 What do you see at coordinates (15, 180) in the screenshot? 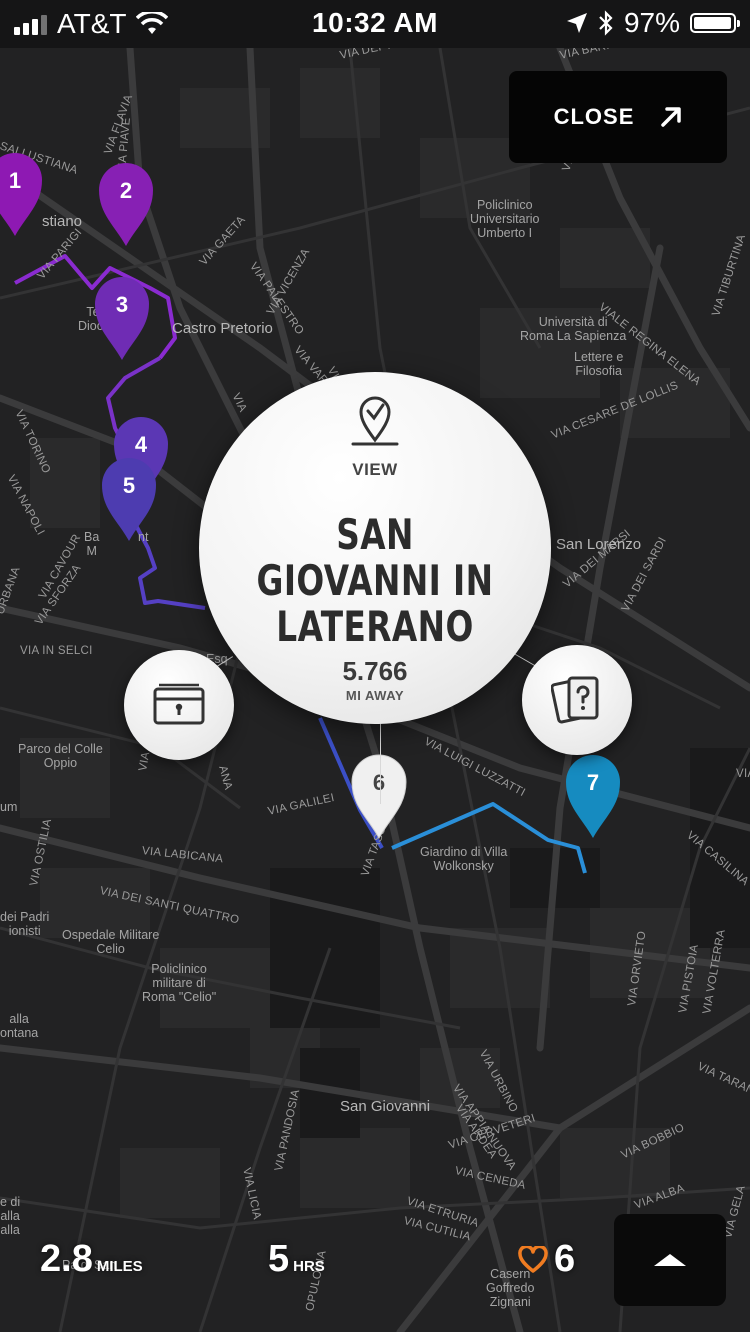
I see `stop-number: 1` at bounding box center [15, 180].